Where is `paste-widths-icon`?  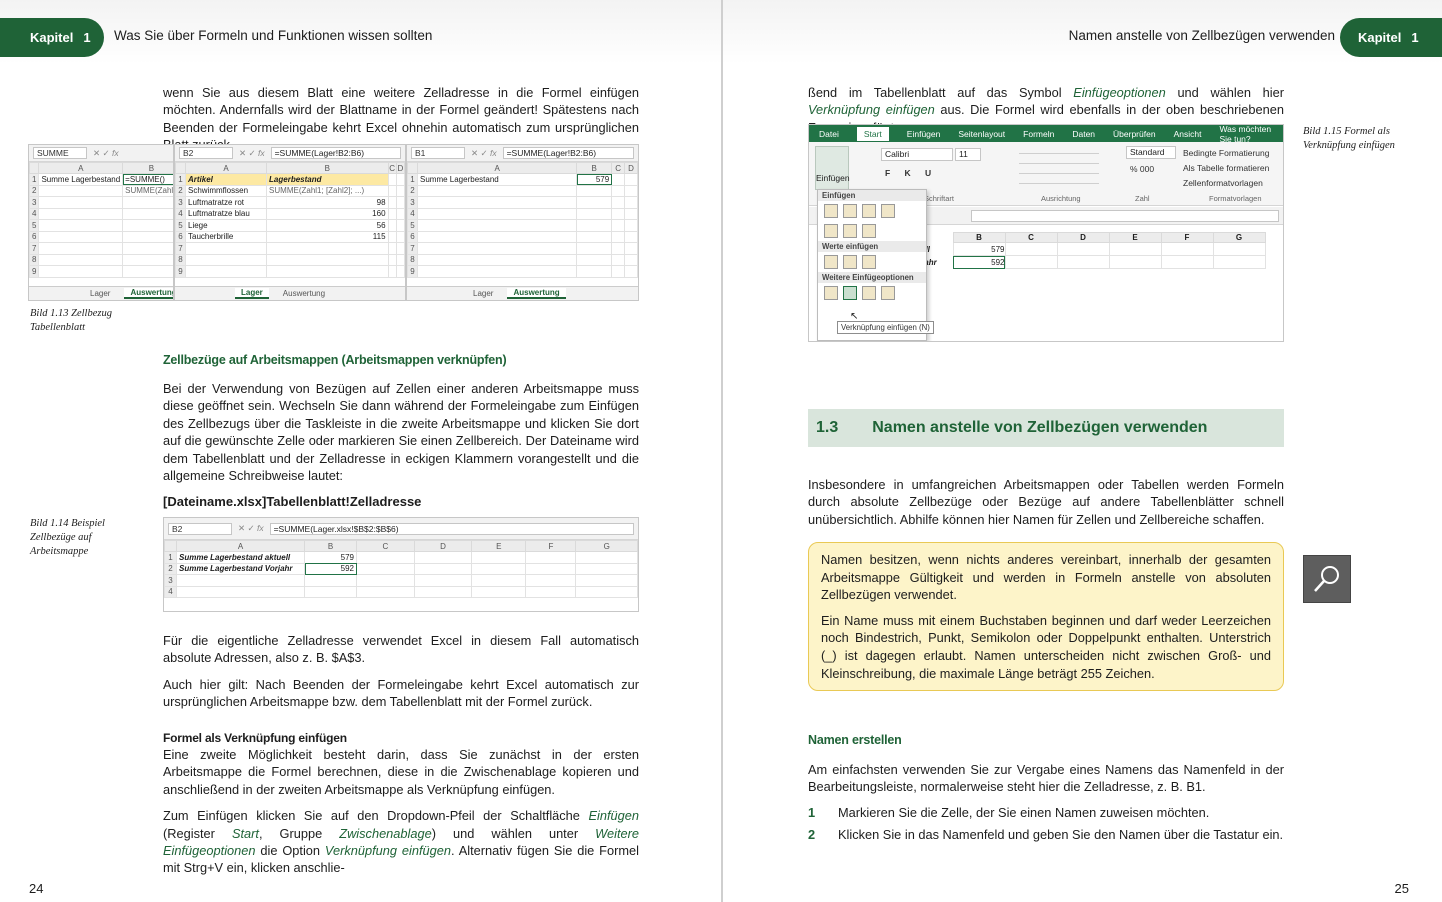
paste-widths-icon is located at coordinates (850, 231).